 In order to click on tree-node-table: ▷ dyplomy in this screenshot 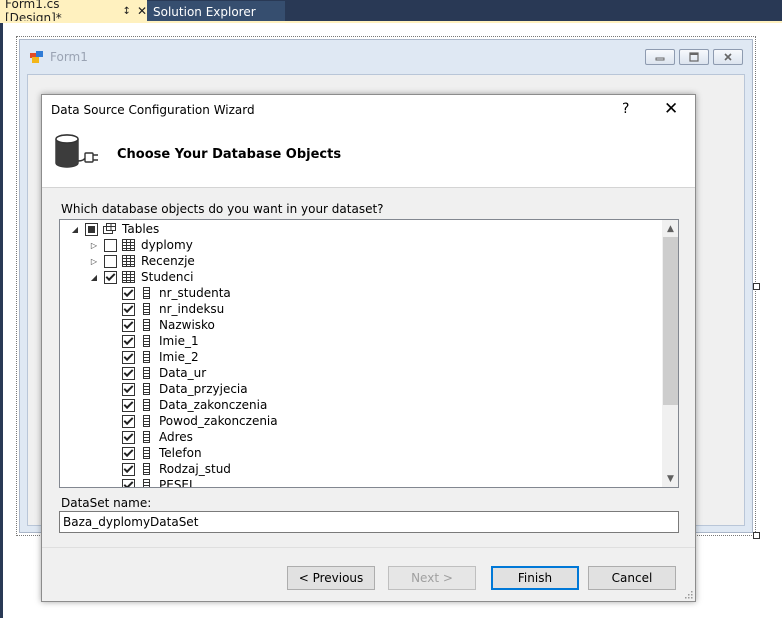, I will do `click(141, 245)`.